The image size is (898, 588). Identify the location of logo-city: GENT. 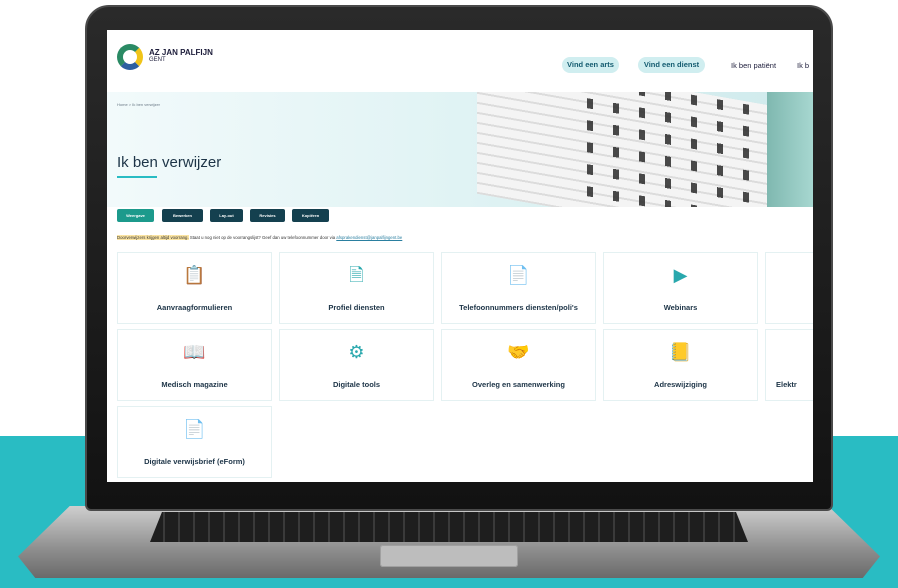
(157, 60).